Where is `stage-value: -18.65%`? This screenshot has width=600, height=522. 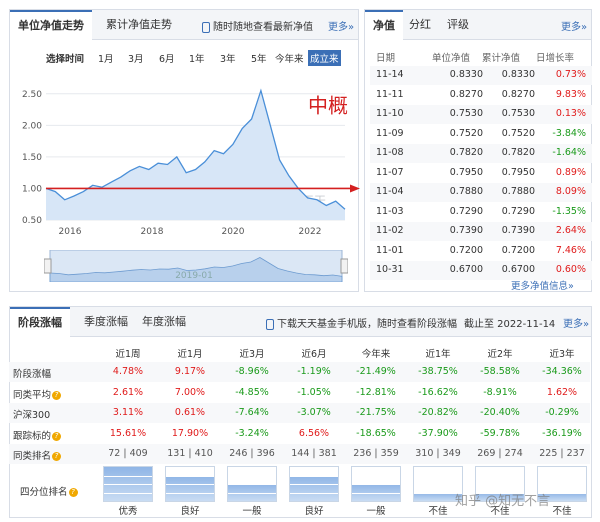 stage-value: -18.65% is located at coordinates (376, 433).